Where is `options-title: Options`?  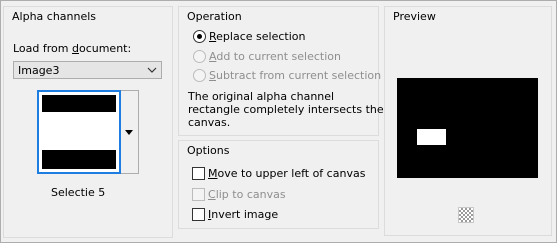
options-title: Options is located at coordinates (208, 150).